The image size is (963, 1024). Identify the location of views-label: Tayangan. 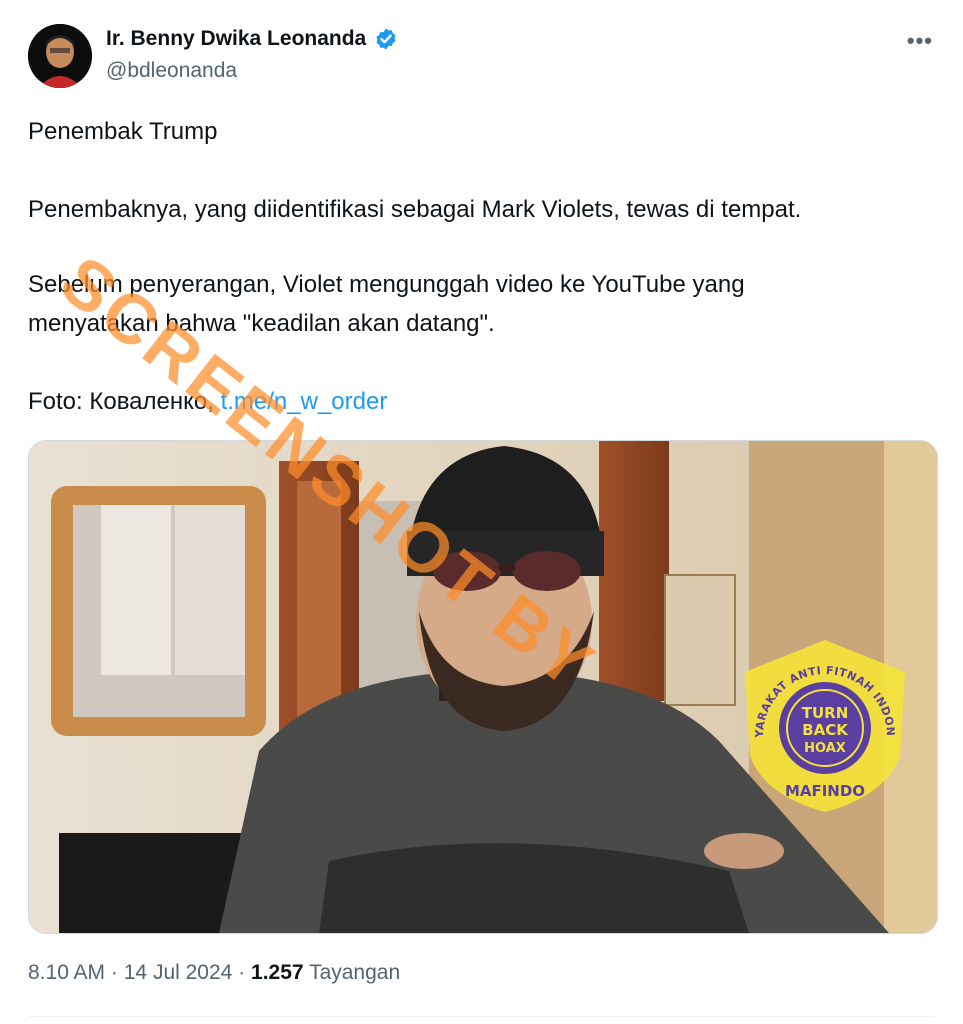
(355, 972).